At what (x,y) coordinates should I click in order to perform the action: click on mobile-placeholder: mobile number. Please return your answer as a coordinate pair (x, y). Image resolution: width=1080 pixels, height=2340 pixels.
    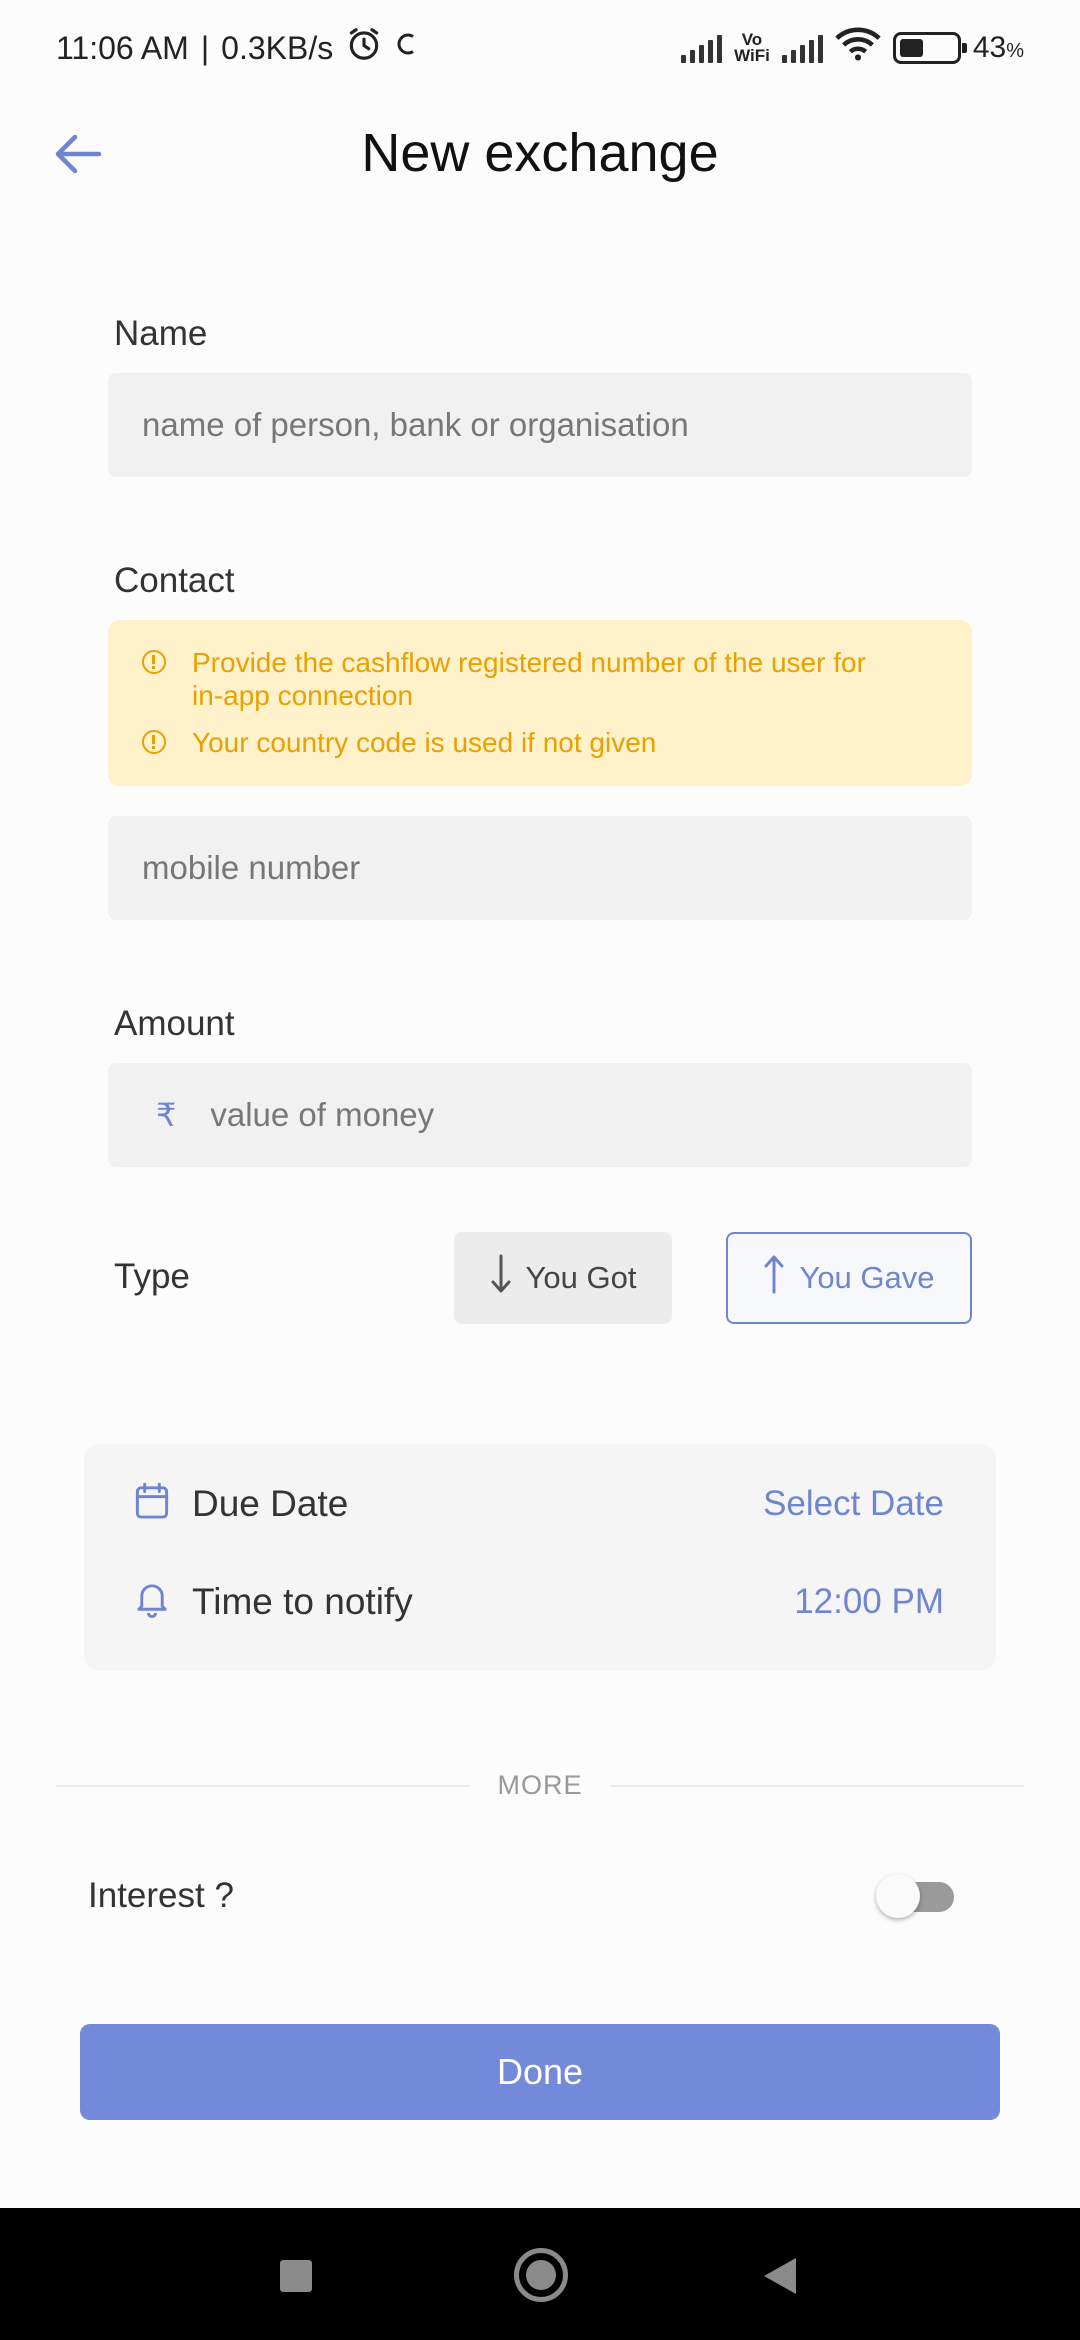
    Looking at the image, I should click on (251, 867).